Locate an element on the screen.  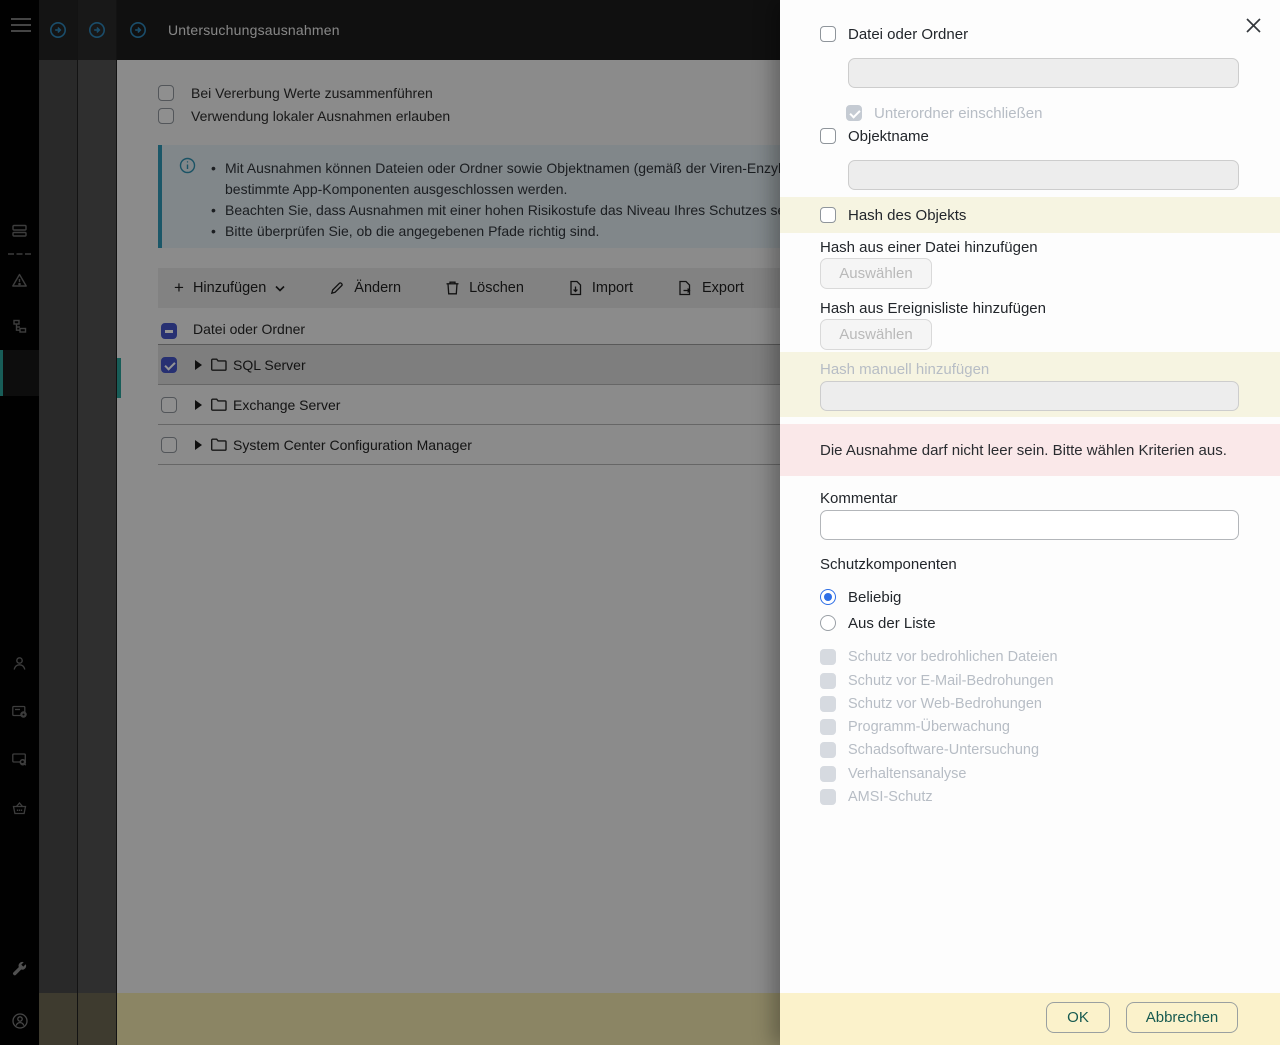
hash-object-option: Hash des Objekts is located at coordinates (893, 215).